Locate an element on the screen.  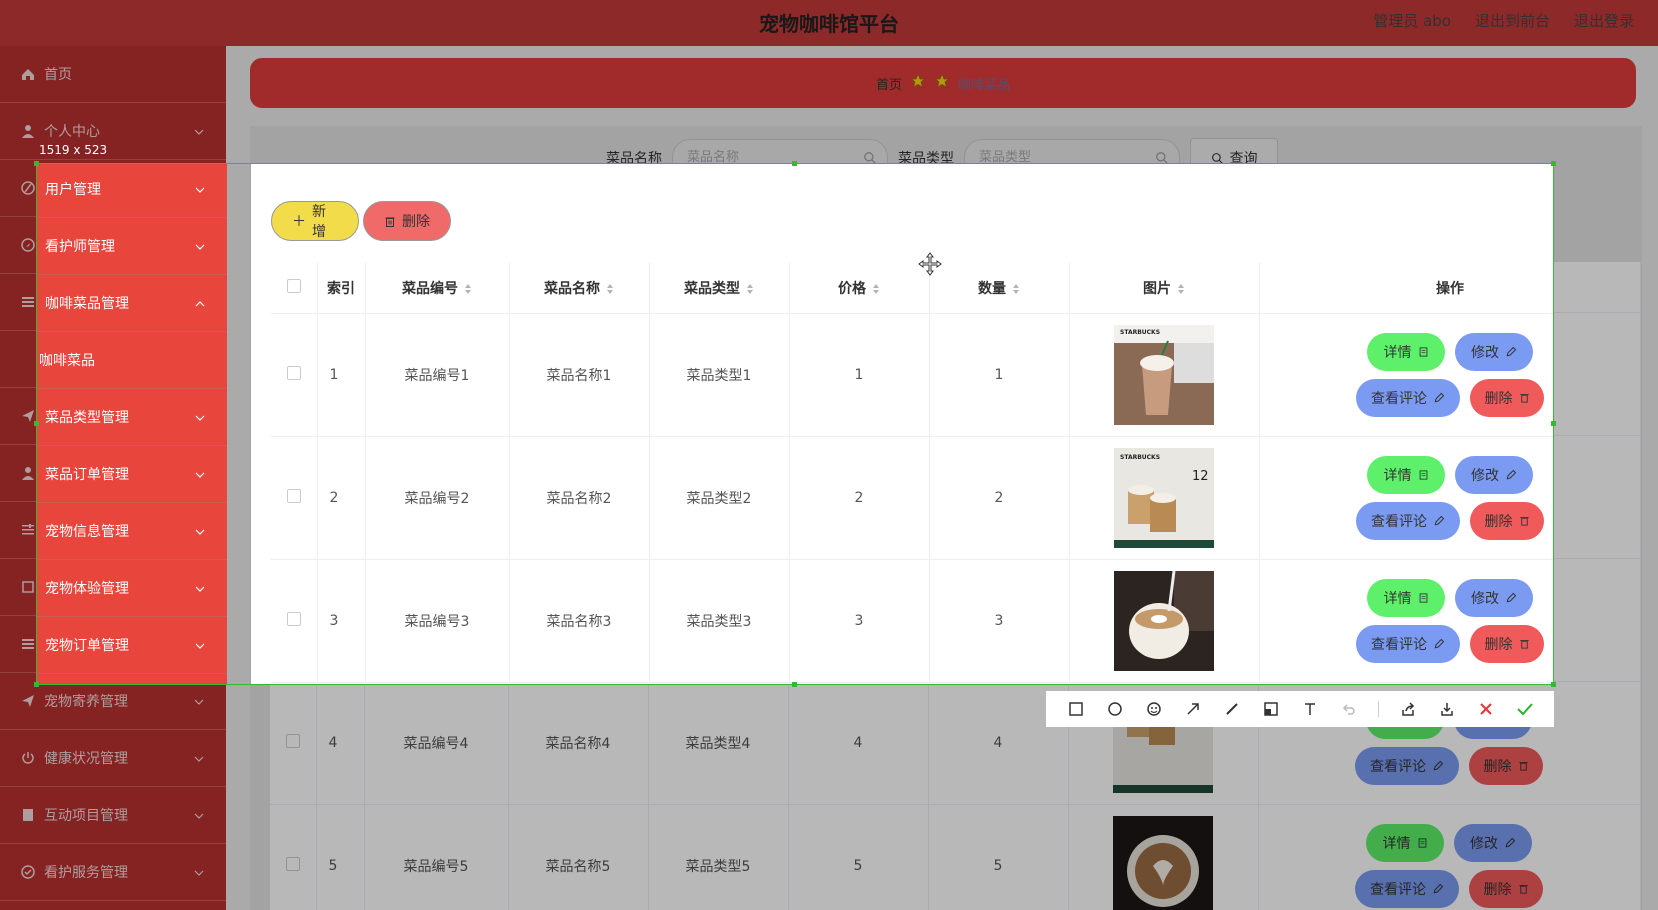
column-header: 价格 is located at coordinates (859, 288).